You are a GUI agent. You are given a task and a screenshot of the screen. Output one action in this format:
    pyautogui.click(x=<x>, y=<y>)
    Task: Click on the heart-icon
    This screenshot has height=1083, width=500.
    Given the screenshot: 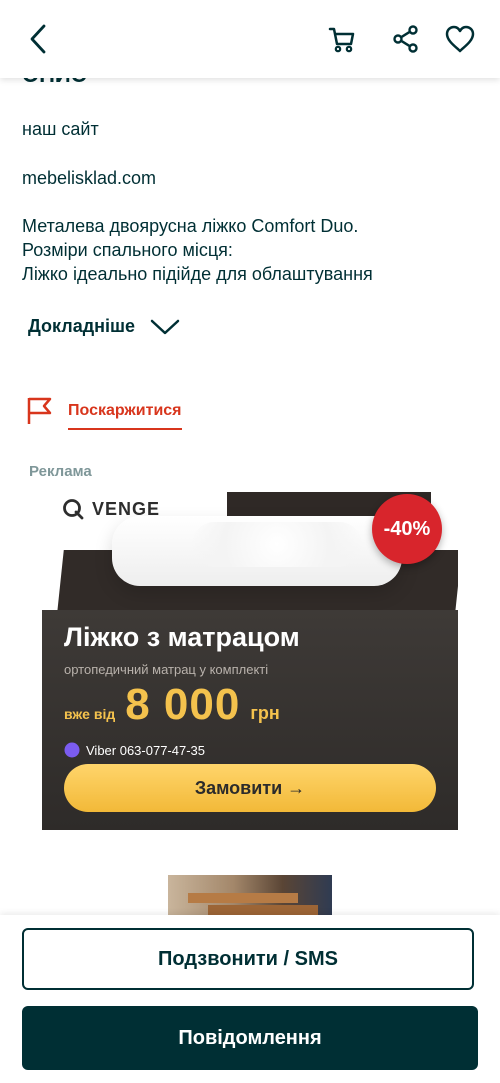 What is the action you would take?
    pyautogui.click(x=460, y=39)
    